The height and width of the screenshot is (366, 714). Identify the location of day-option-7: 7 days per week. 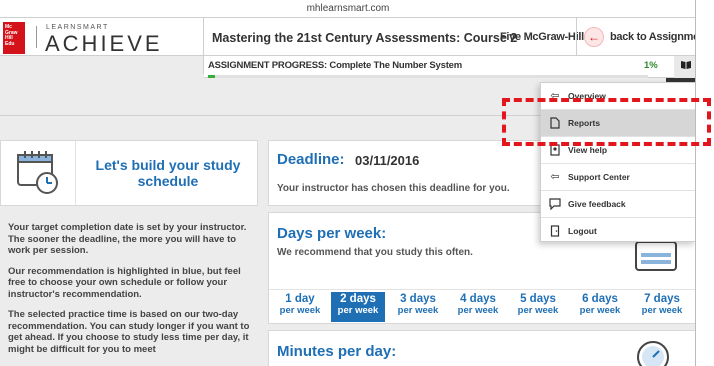
(662, 308).